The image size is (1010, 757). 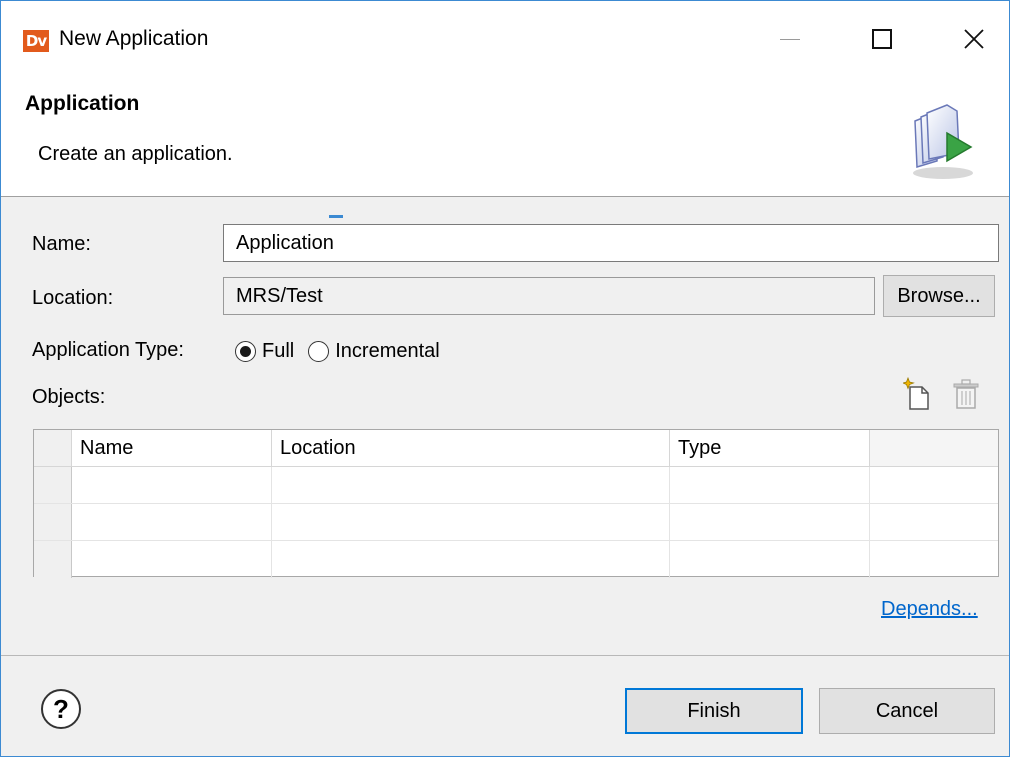 What do you see at coordinates (245, 351) in the screenshot?
I see `radio-full` at bounding box center [245, 351].